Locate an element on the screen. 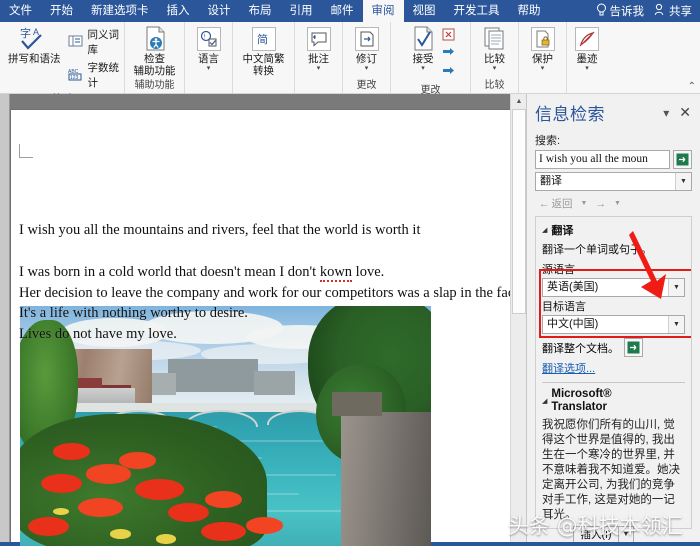  word-count-button: ABC 123 字数统计 is located at coordinates (94, 75).